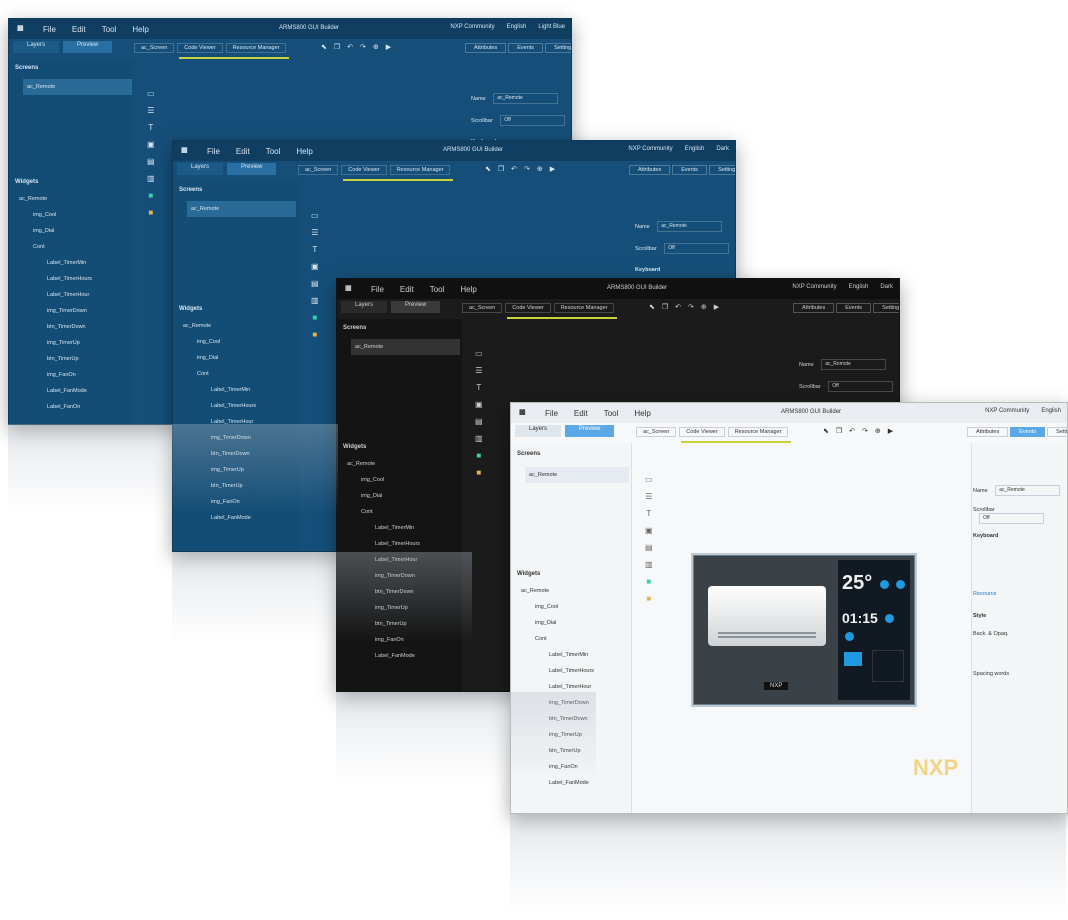 The height and width of the screenshot is (920, 1068). Describe the element at coordinates (849, 636) in the screenshot. I see `timer-up-button` at that location.